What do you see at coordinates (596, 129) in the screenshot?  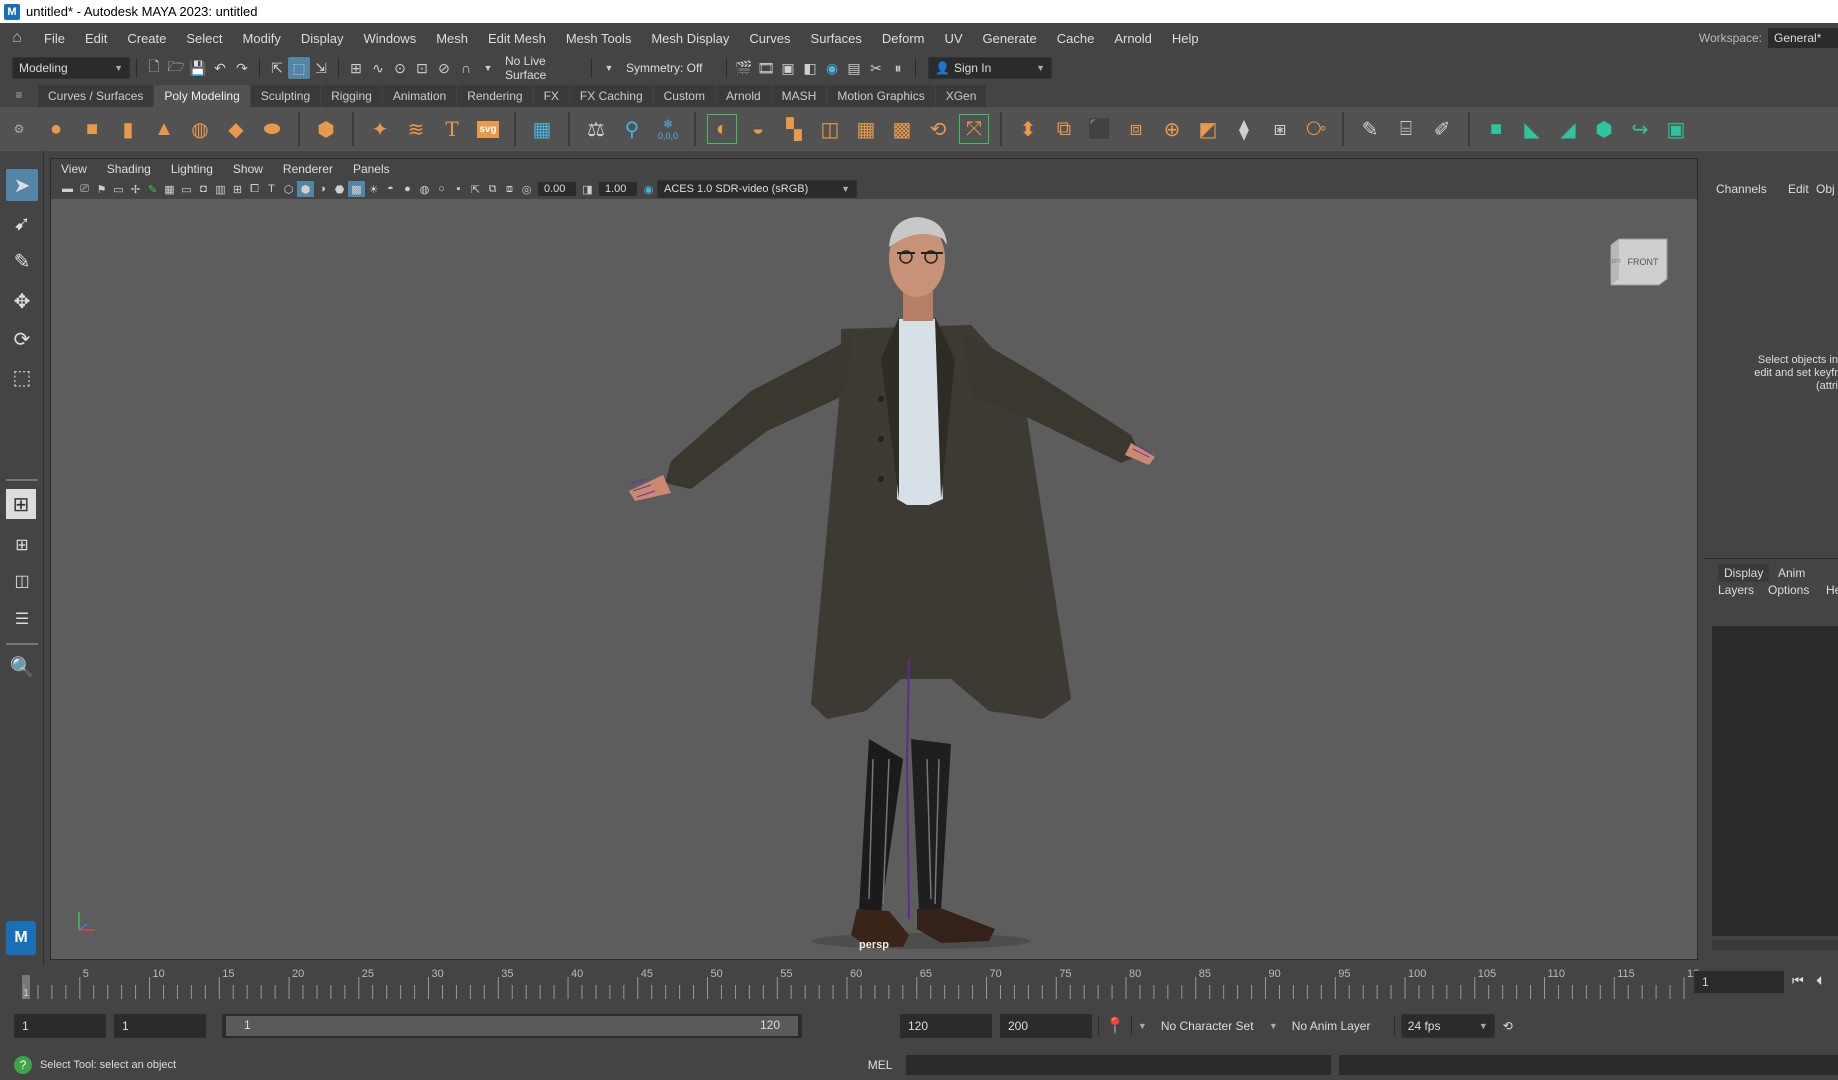 I see `combine-icon: ⚖` at bounding box center [596, 129].